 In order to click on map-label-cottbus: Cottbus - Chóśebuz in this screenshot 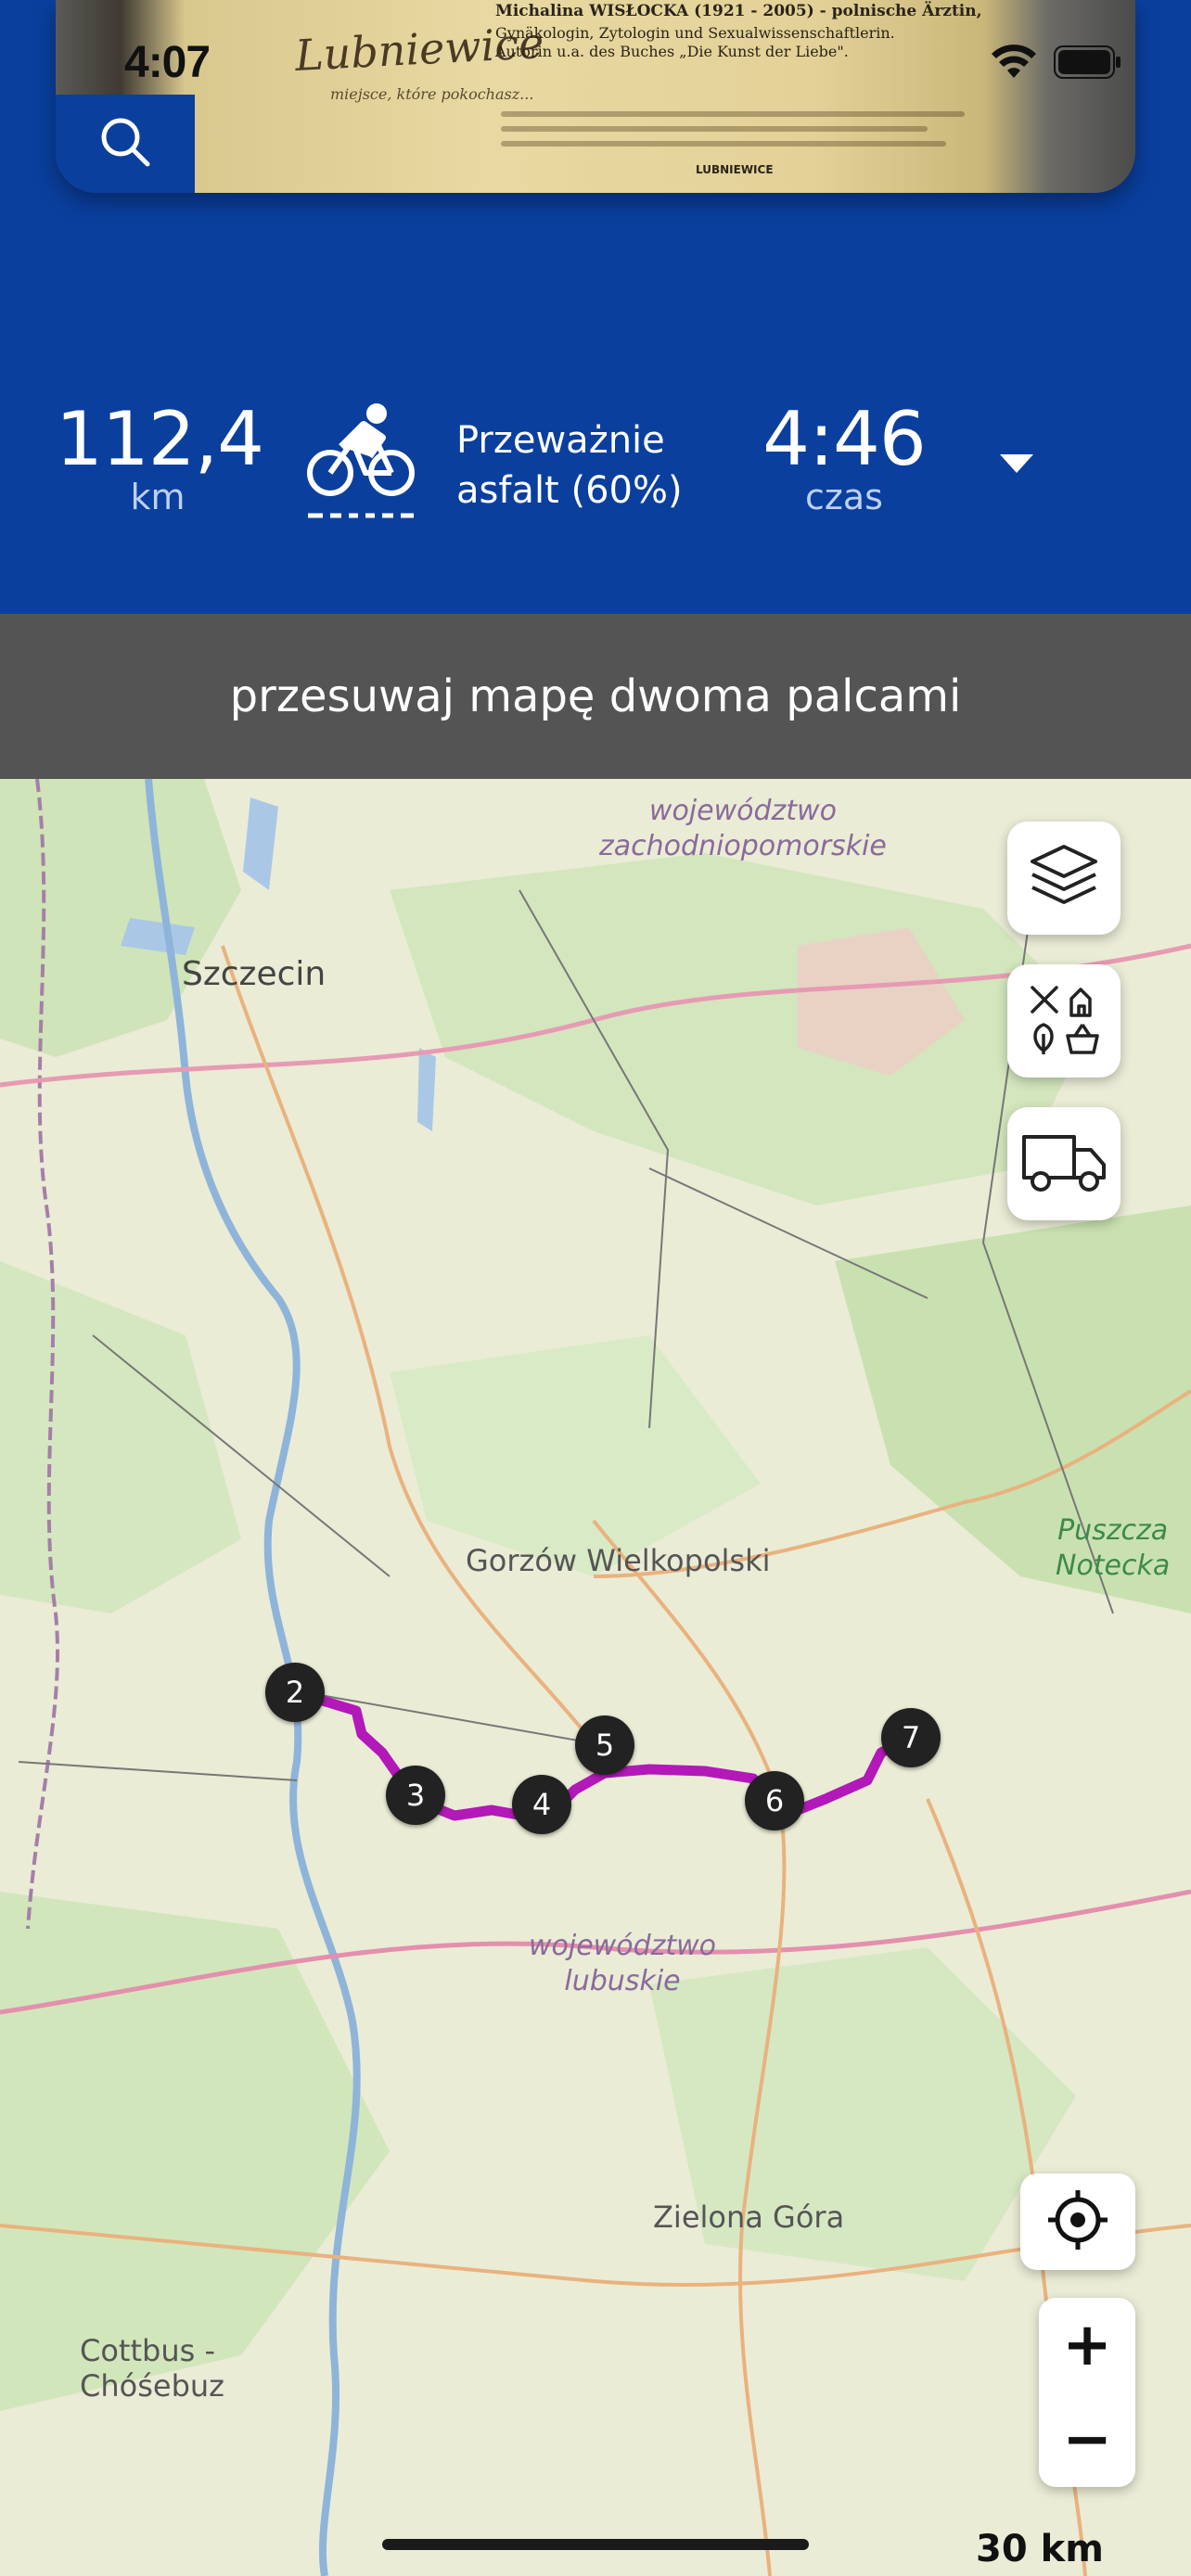, I will do `click(152, 2368)`.